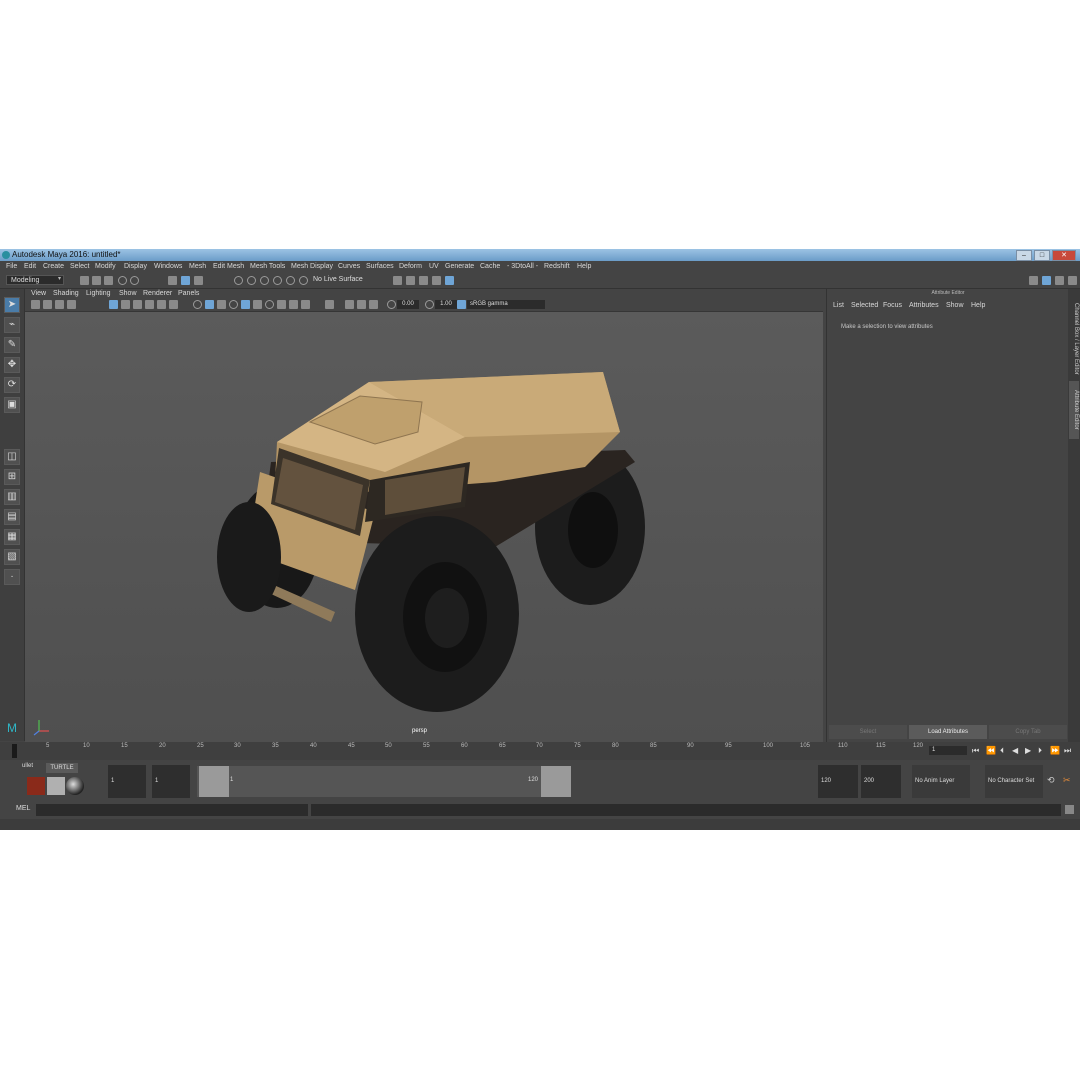 This screenshot has height=1080, width=1080. Describe the element at coordinates (238, 280) in the screenshot. I see `snap-grid-icon` at that location.